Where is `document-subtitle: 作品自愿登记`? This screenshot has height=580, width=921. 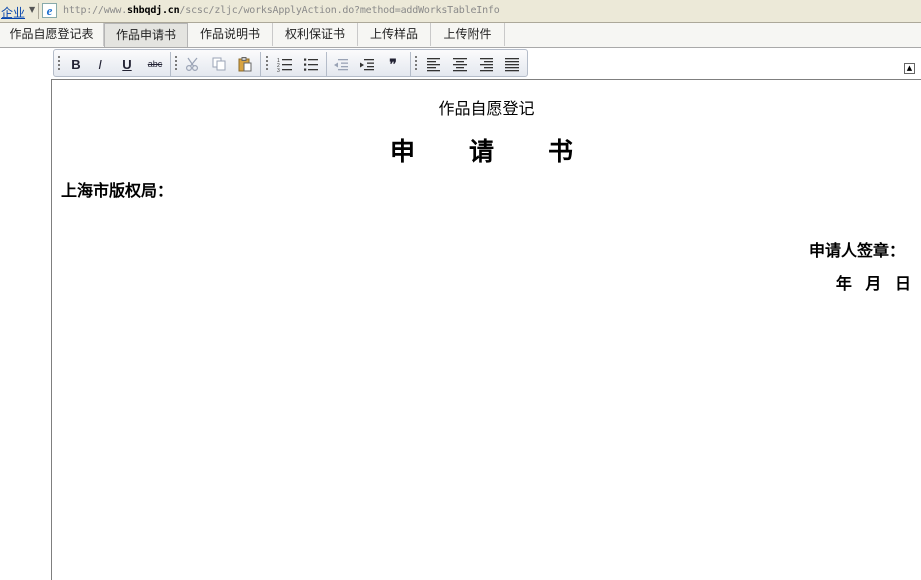
document-subtitle: 作品自愿登记 is located at coordinates (486, 108).